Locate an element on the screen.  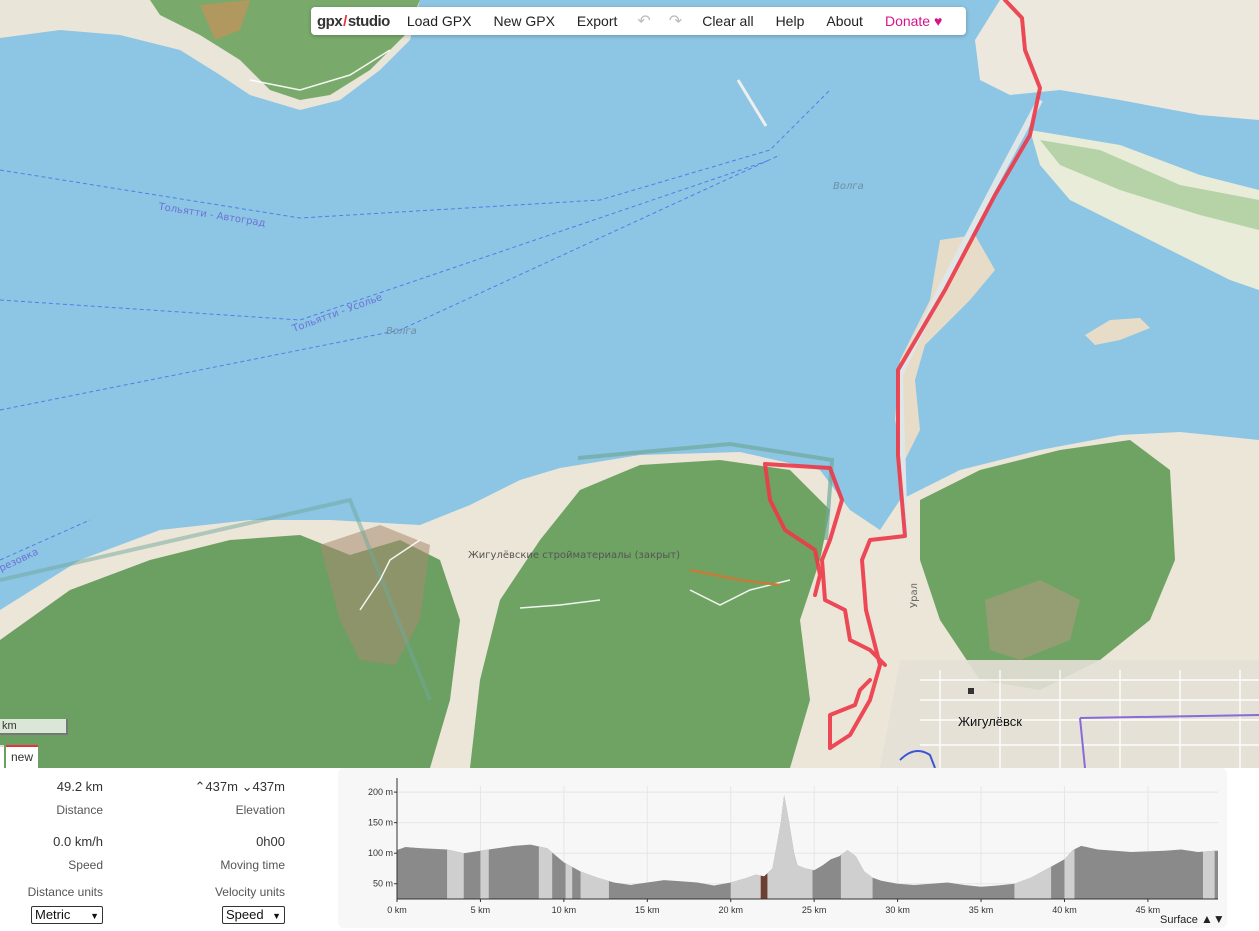
y-tick-label: 50 m is located at coordinates (383, 884).